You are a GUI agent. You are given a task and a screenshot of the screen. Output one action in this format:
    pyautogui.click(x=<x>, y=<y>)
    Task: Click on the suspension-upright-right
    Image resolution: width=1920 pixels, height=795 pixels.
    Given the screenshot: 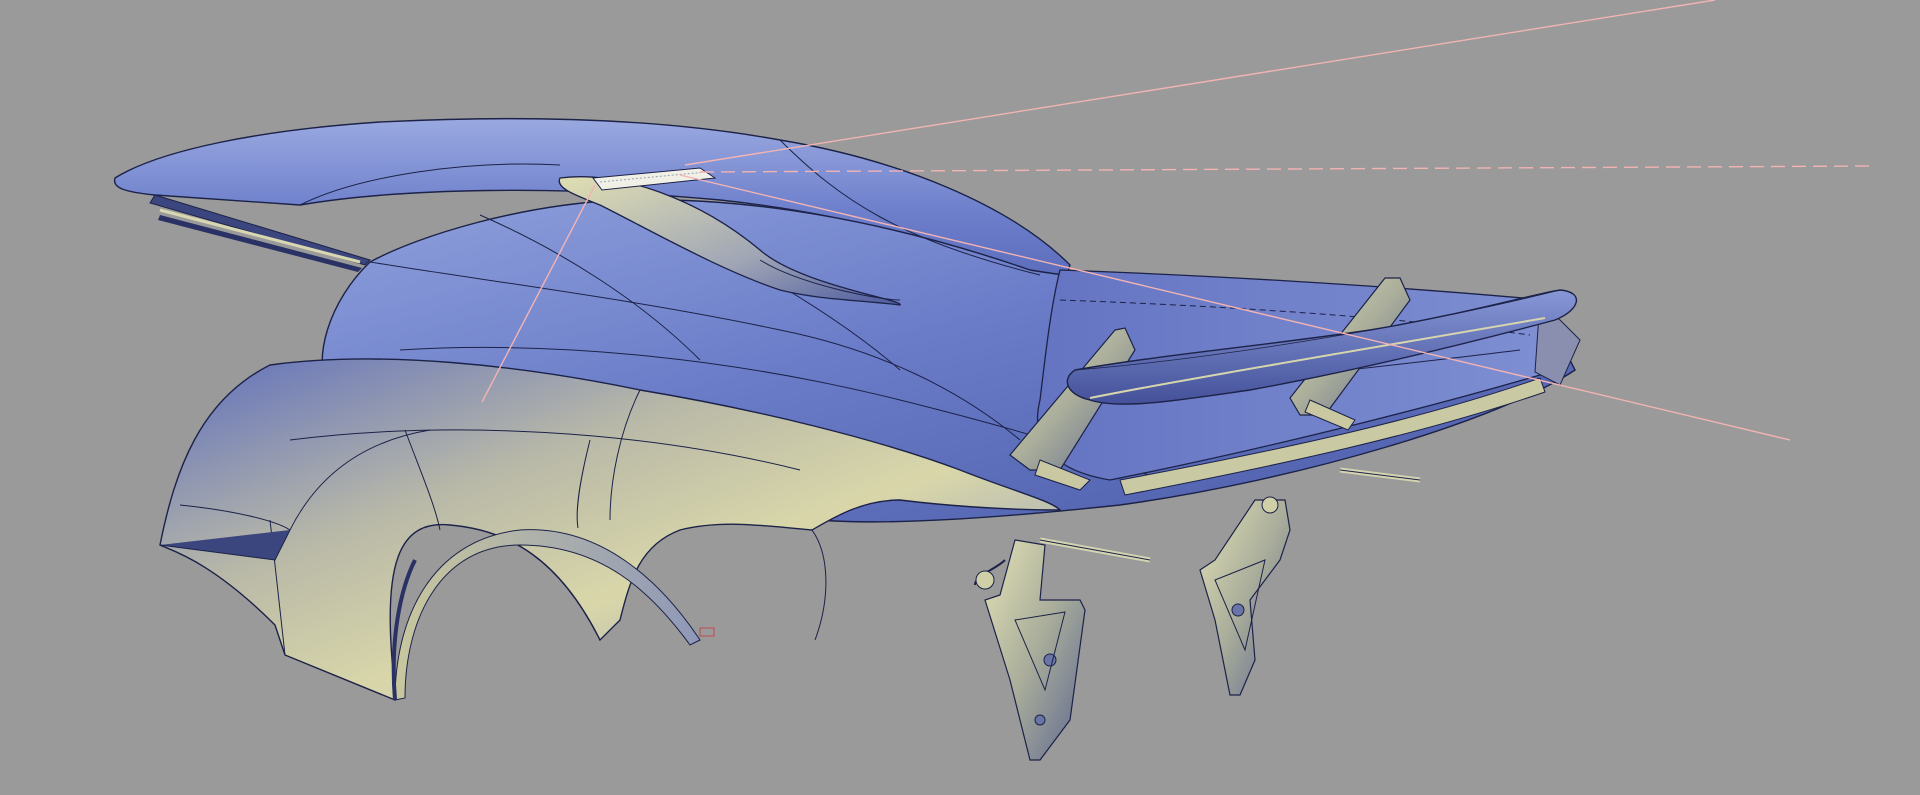 What is the action you would take?
    pyautogui.click(x=1245, y=596)
    